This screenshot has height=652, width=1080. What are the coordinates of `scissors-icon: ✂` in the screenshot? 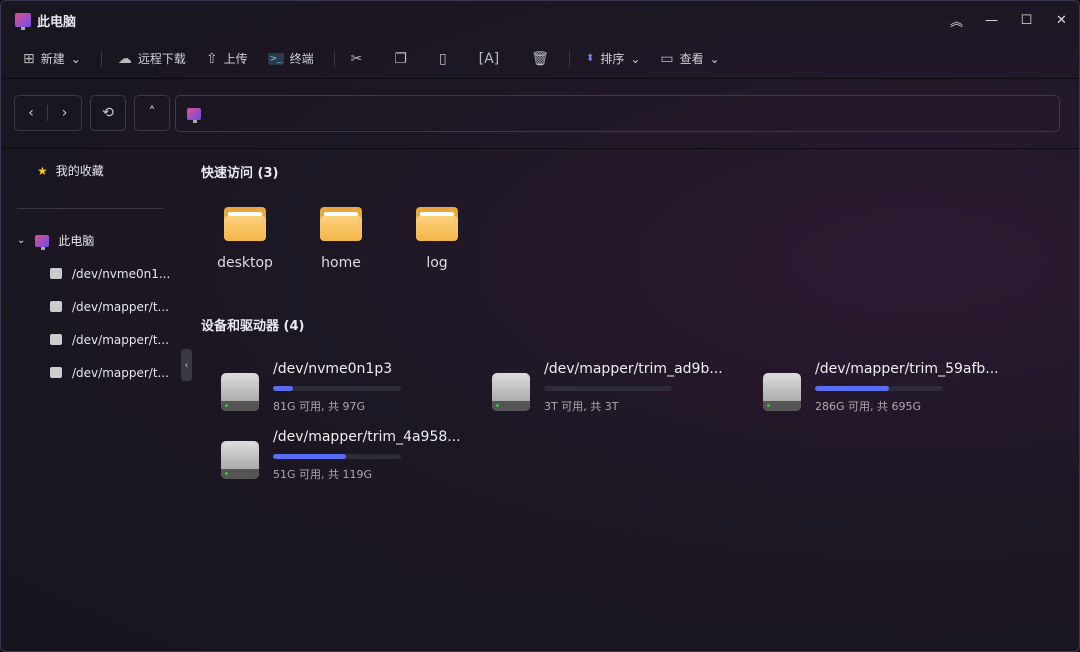 It's located at (356, 58).